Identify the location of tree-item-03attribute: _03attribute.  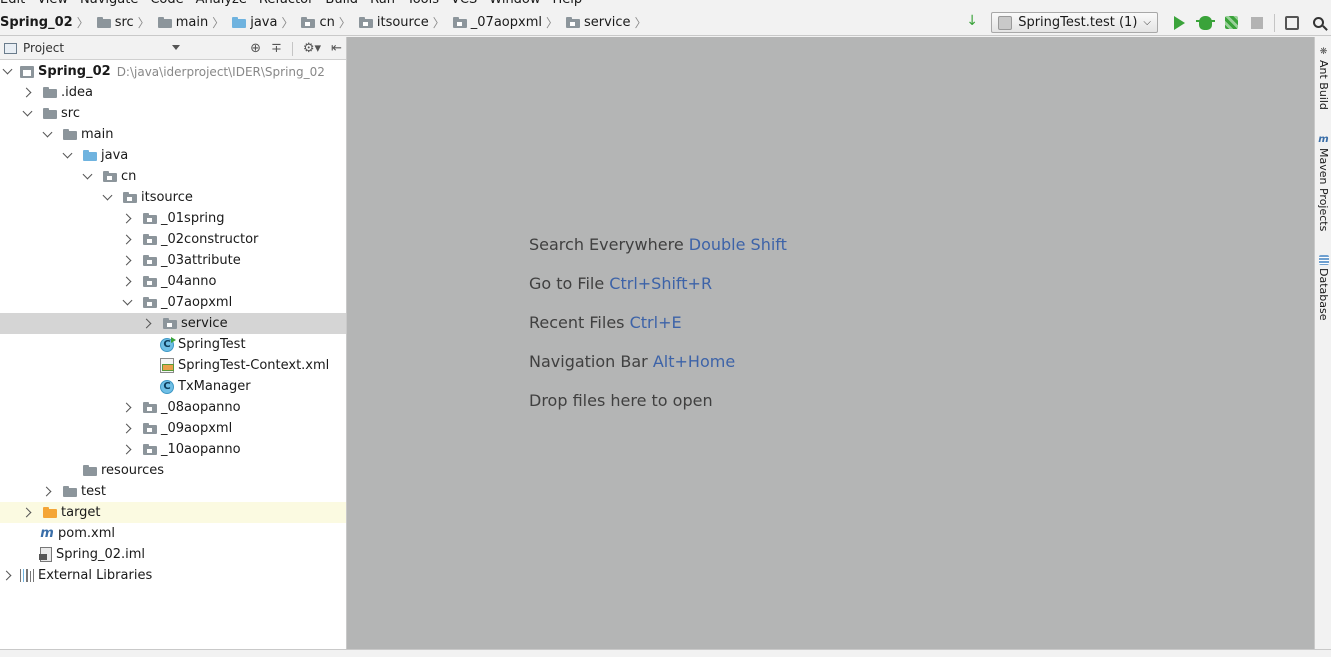
(173, 260).